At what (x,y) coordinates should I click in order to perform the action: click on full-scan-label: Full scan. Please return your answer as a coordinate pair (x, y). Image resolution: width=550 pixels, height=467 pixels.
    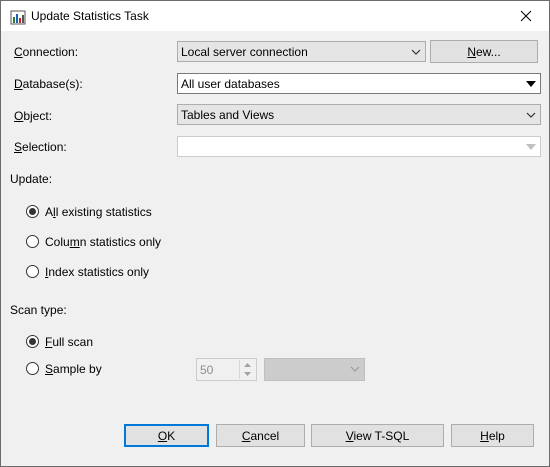
    Looking at the image, I should click on (69, 342).